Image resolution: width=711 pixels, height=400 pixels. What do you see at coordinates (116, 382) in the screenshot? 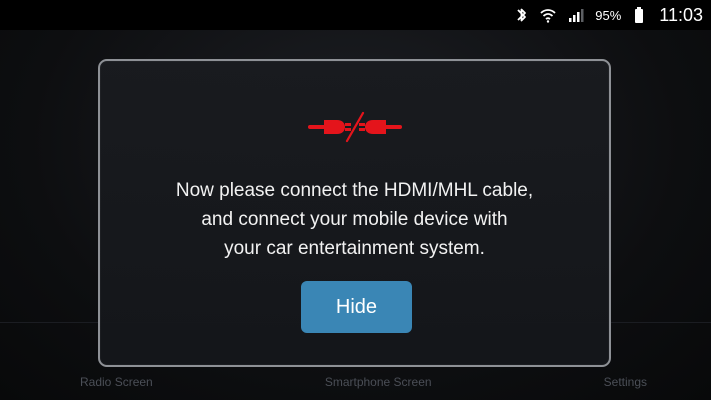
I see `radio-screen-tab: Radio Screen` at bounding box center [116, 382].